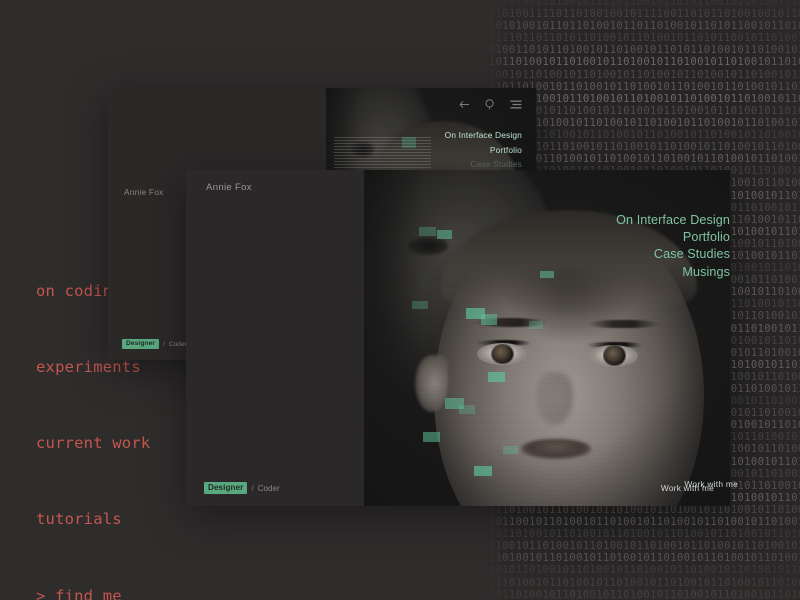 The image size is (800, 600). What do you see at coordinates (229, 187) in the screenshot?
I see `front-window-title: Annie Fox` at bounding box center [229, 187].